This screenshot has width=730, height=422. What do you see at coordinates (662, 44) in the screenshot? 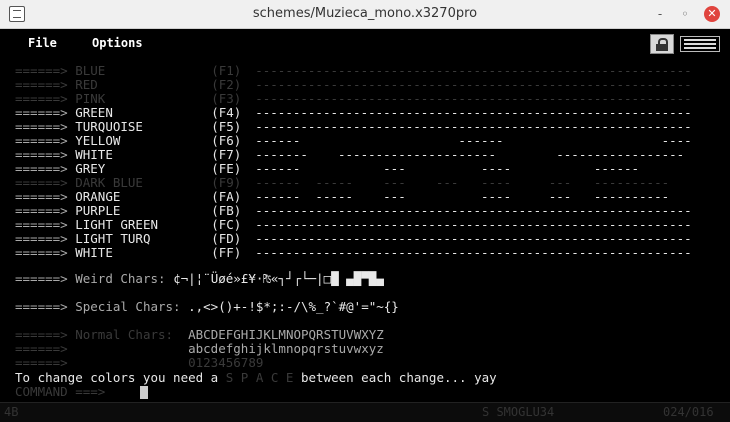
I see `lock-icon` at bounding box center [662, 44].